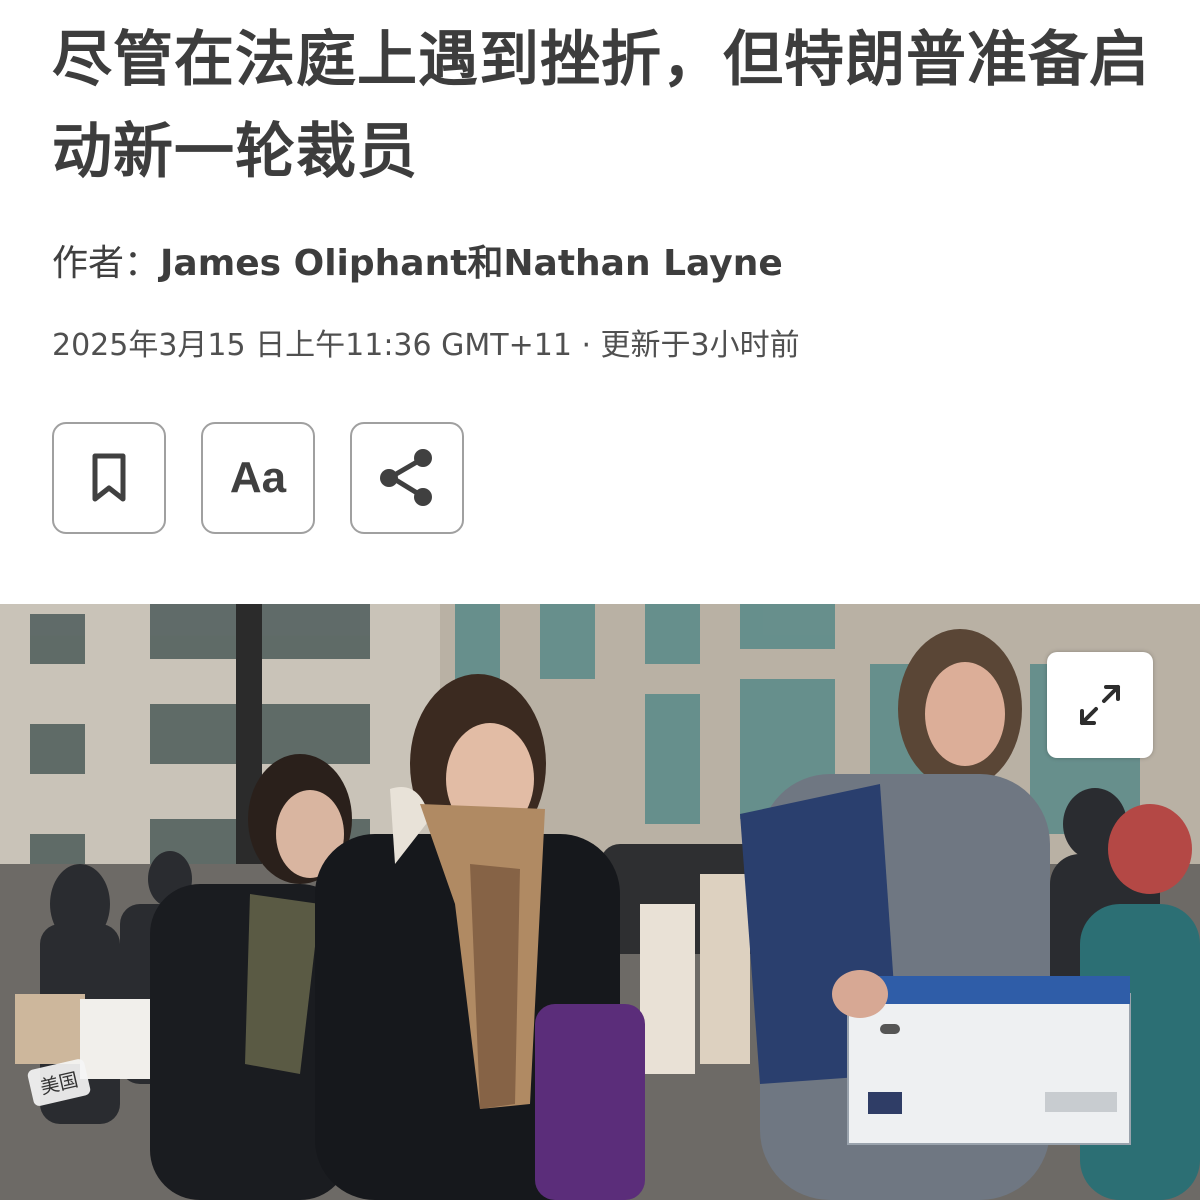 This screenshot has width=1200, height=1200. I want to click on byline: 作者：James Oliphant和Nathan Layne, so click(417, 264).